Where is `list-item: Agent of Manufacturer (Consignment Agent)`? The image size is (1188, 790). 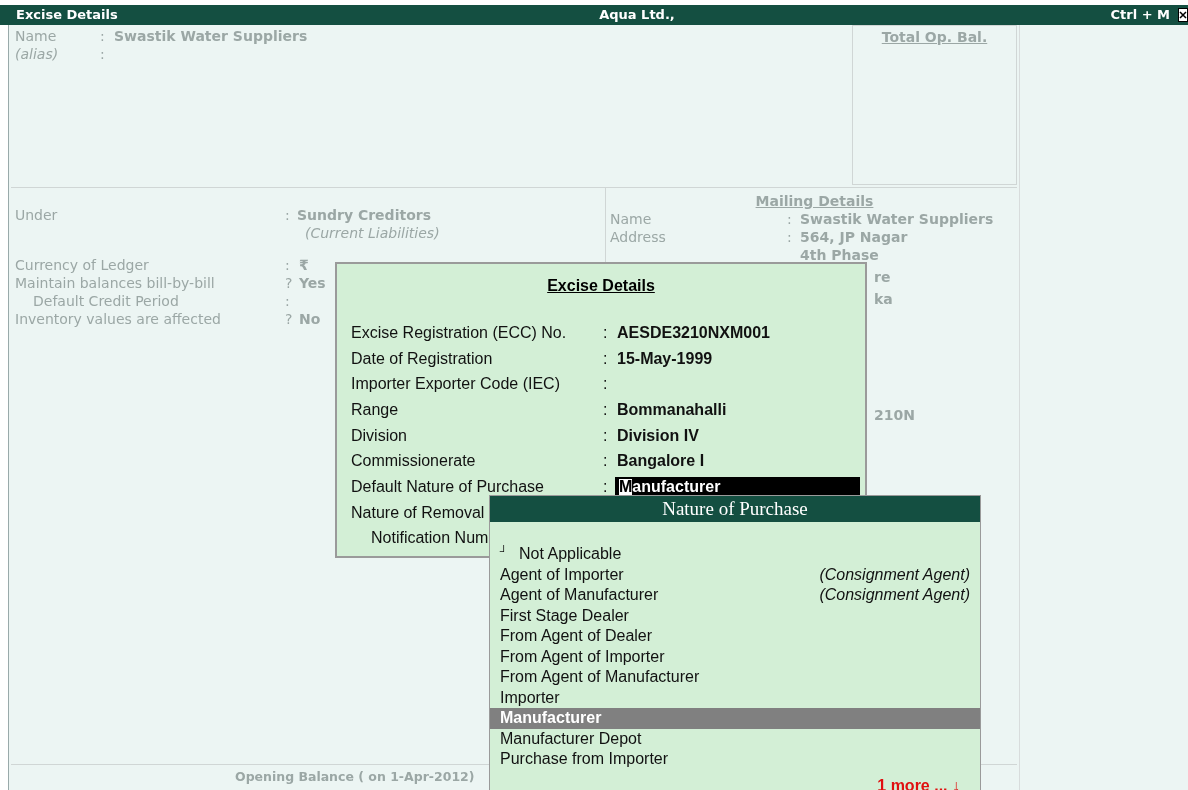 list-item: Agent of Manufacturer (Consignment Agent) is located at coordinates (735, 595).